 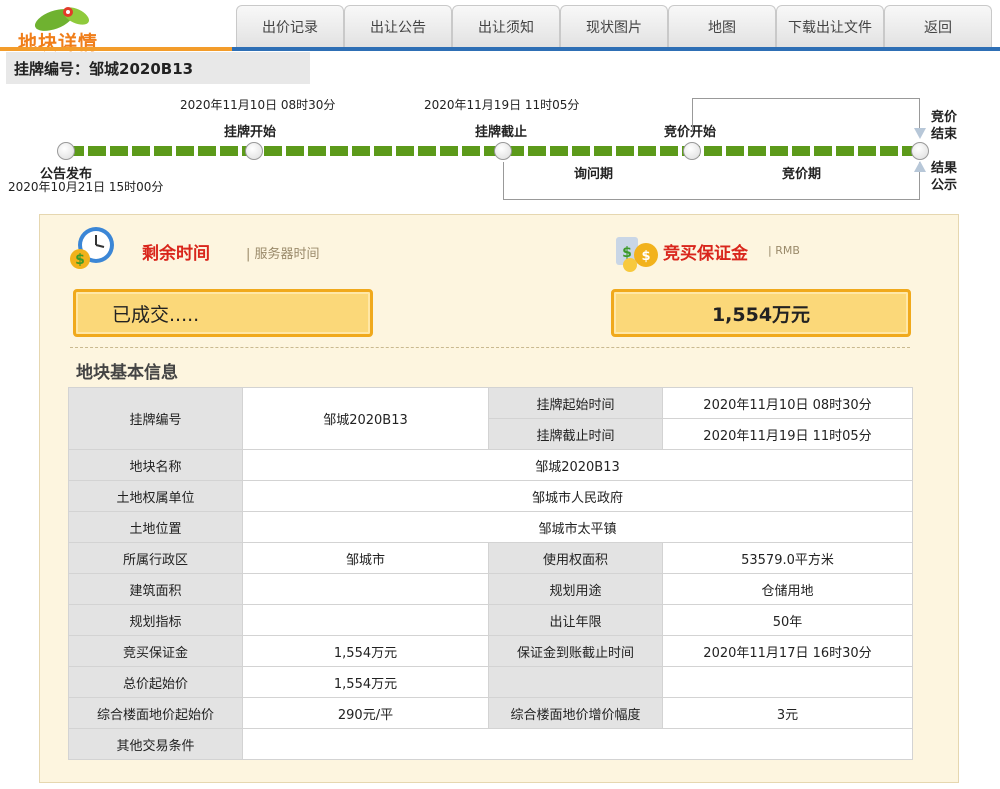 I want to click on tab-map: 地图, so click(x=722, y=26).